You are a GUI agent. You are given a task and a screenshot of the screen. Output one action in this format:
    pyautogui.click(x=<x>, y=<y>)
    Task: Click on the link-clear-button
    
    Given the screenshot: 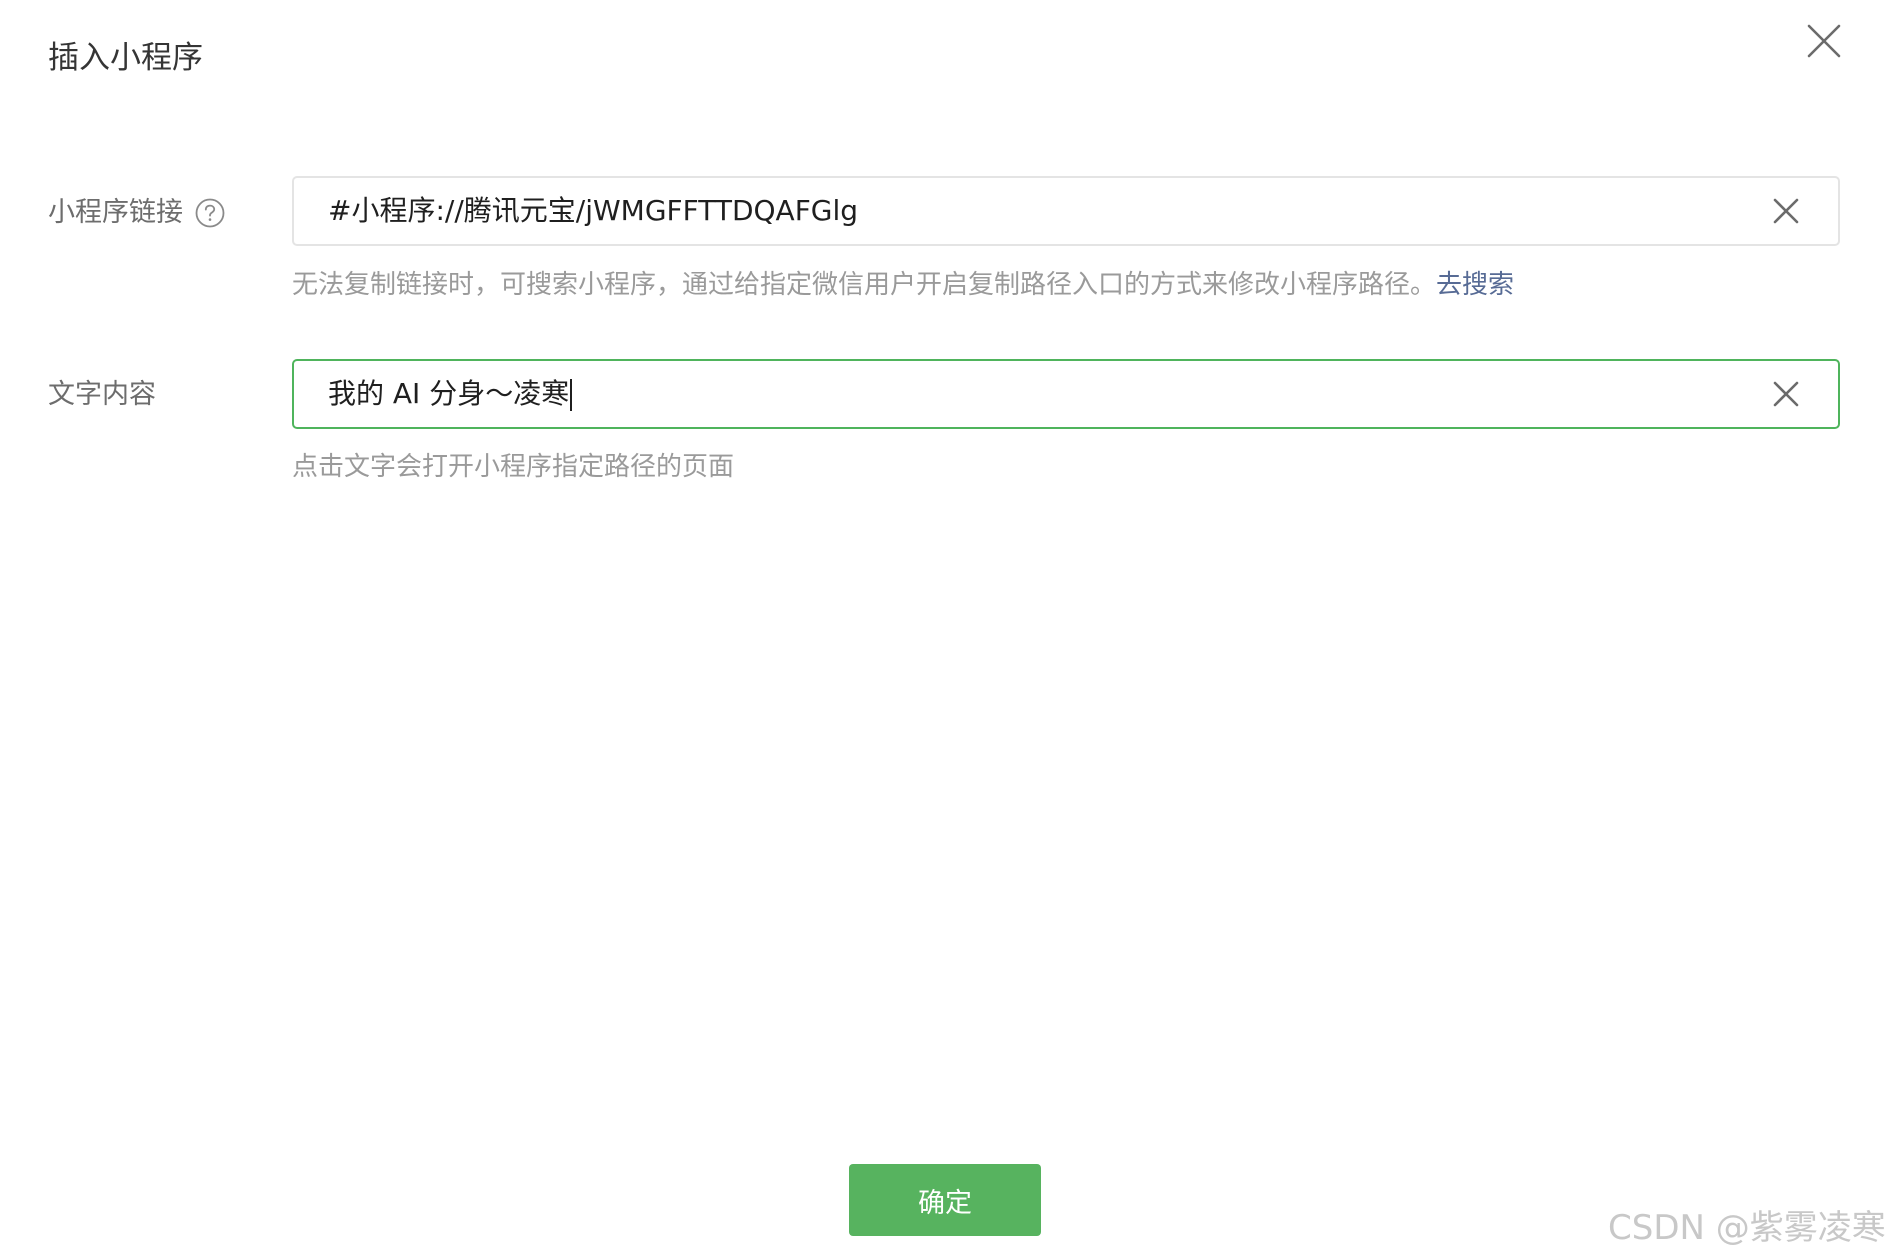 What is the action you would take?
    pyautogui.click(x=1786, y=211)
    